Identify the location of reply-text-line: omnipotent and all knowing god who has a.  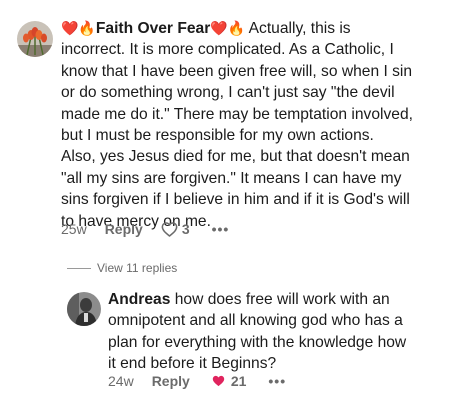
(255, 321).